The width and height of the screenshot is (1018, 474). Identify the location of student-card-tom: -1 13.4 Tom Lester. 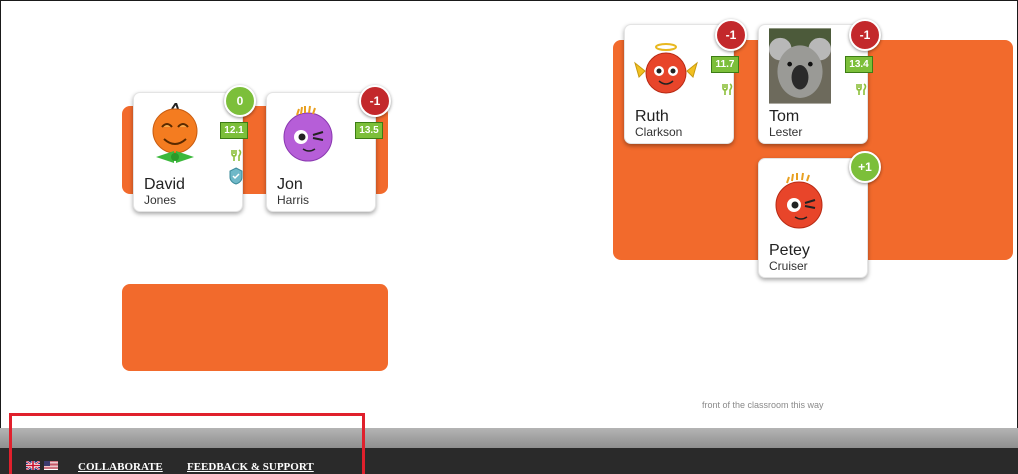
(819, 81).